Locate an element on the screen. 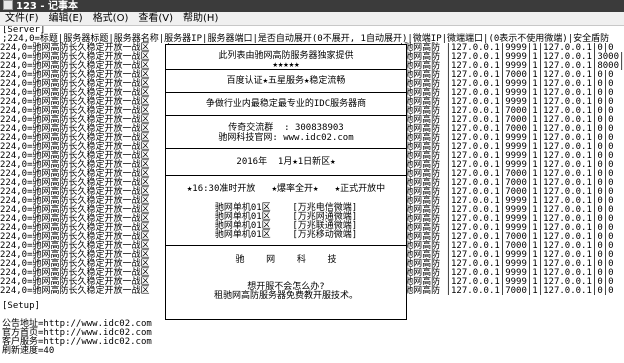 Image resolution: width=624 pixels, height=363 pixels. notice-company-name: 驰 网 科 技 is located at coordinates (286, 260).